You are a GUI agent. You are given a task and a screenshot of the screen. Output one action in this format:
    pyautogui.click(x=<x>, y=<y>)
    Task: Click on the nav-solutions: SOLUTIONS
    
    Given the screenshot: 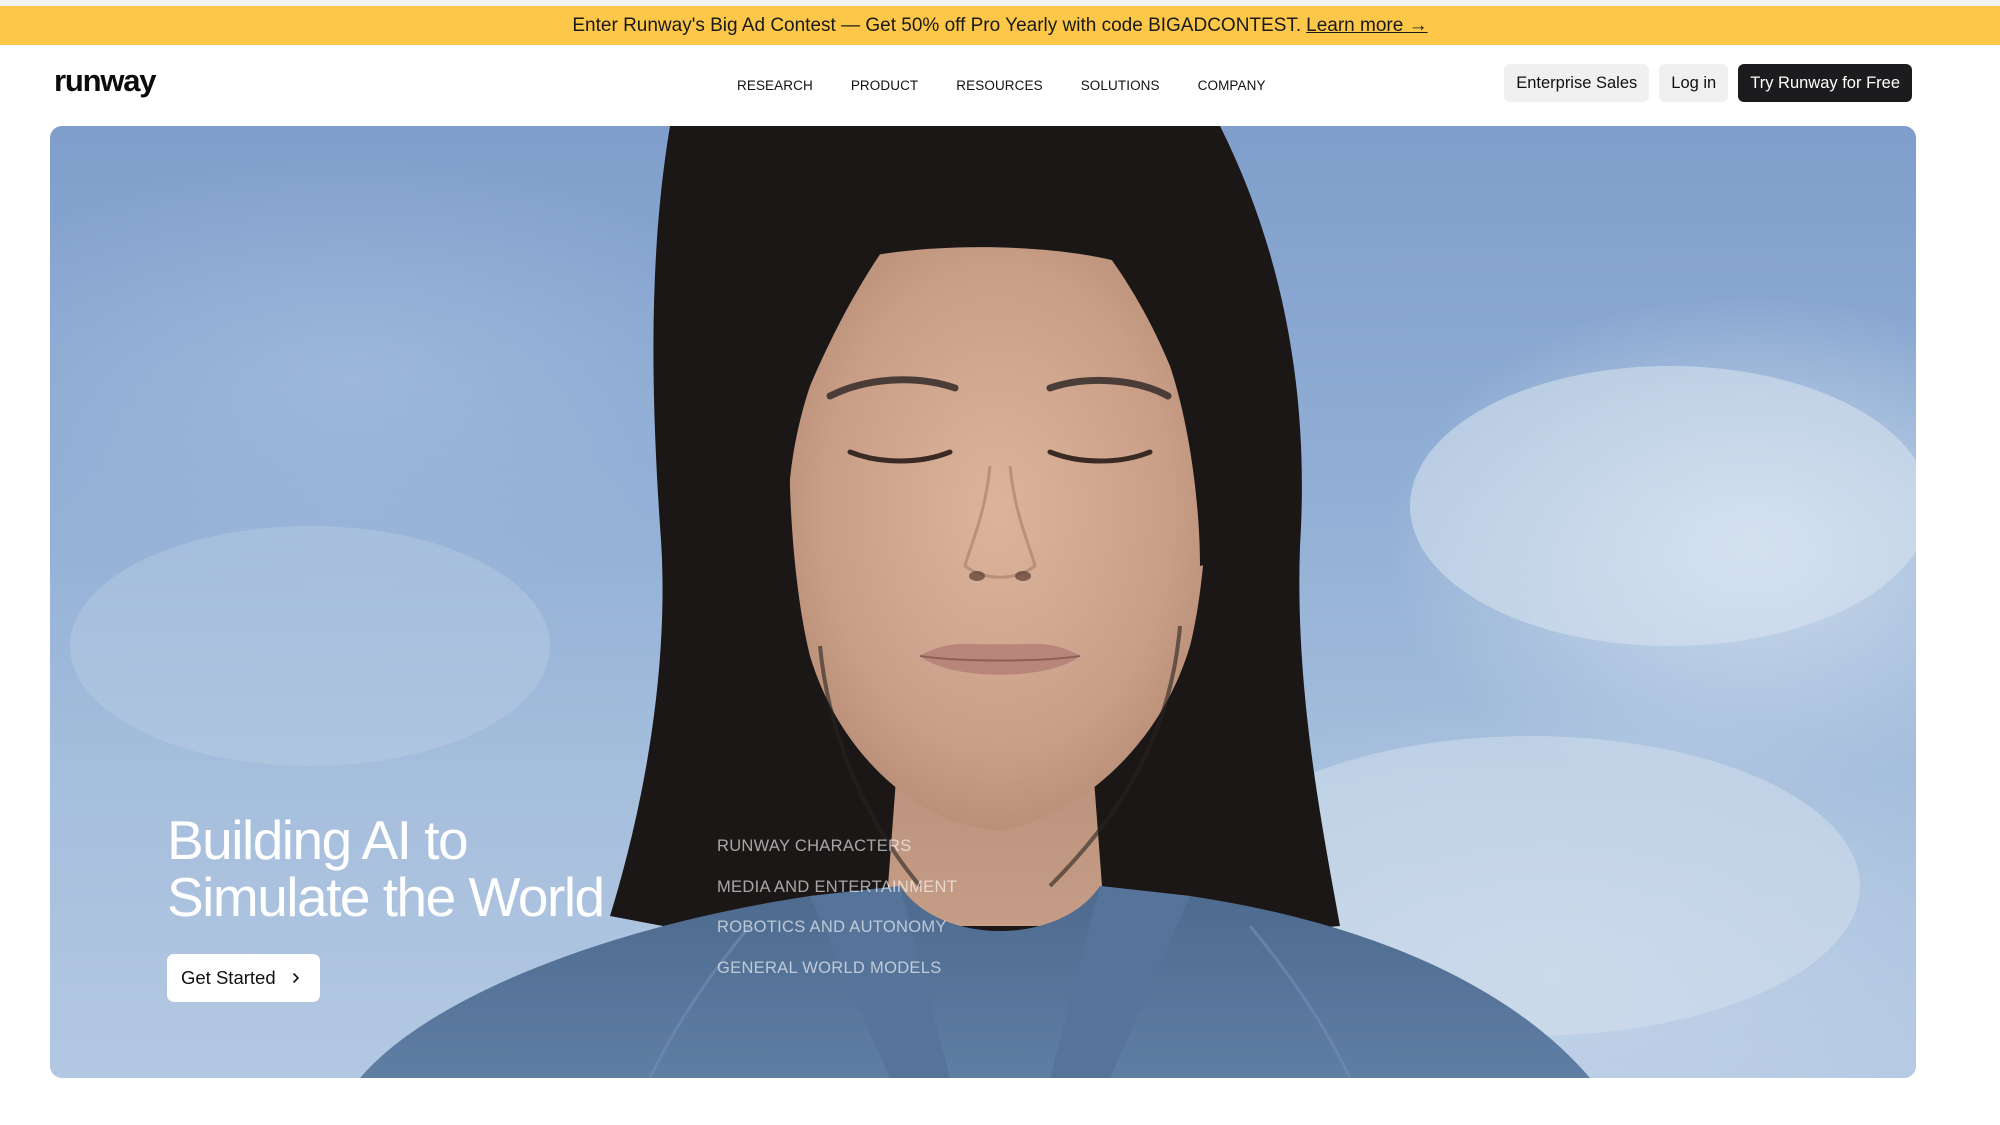 What is the action you would take?
    pyautogui.click(x=1120, y=85)
    